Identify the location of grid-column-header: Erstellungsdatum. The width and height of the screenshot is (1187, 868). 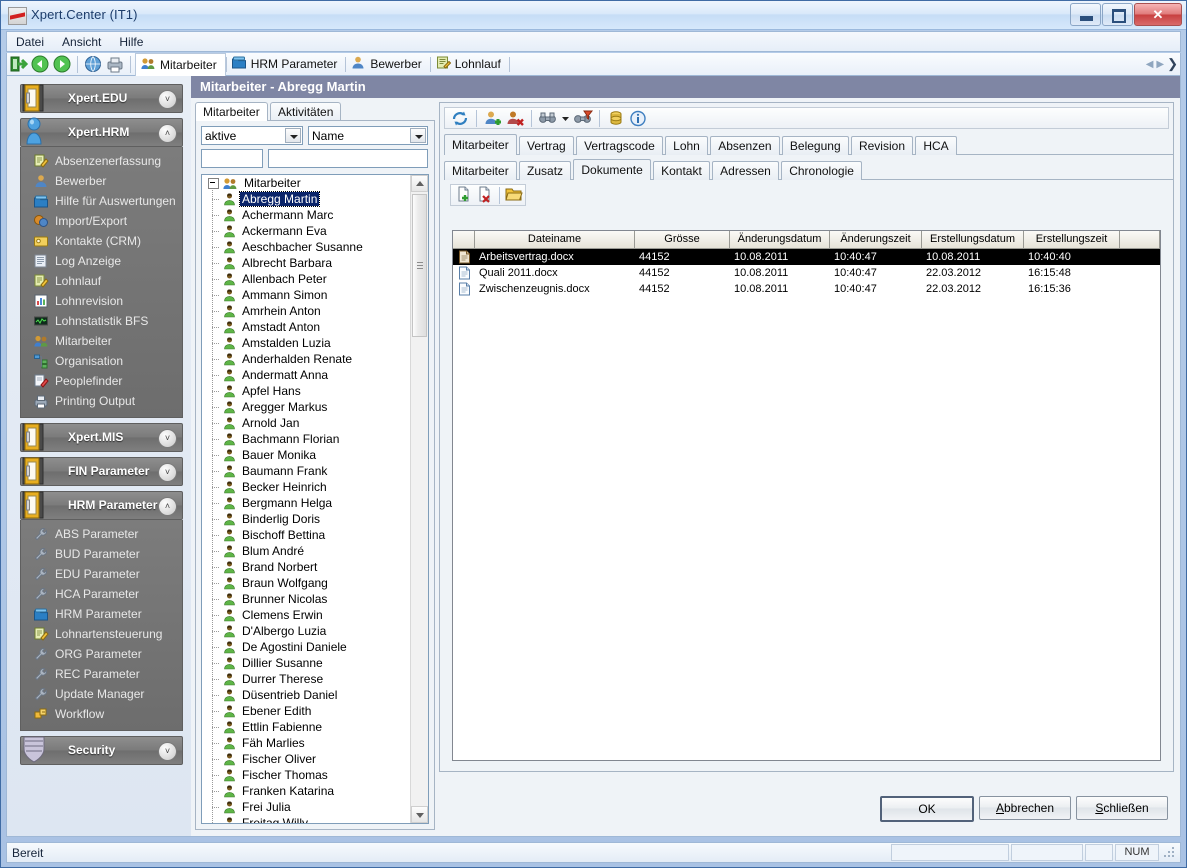
(973, 240).